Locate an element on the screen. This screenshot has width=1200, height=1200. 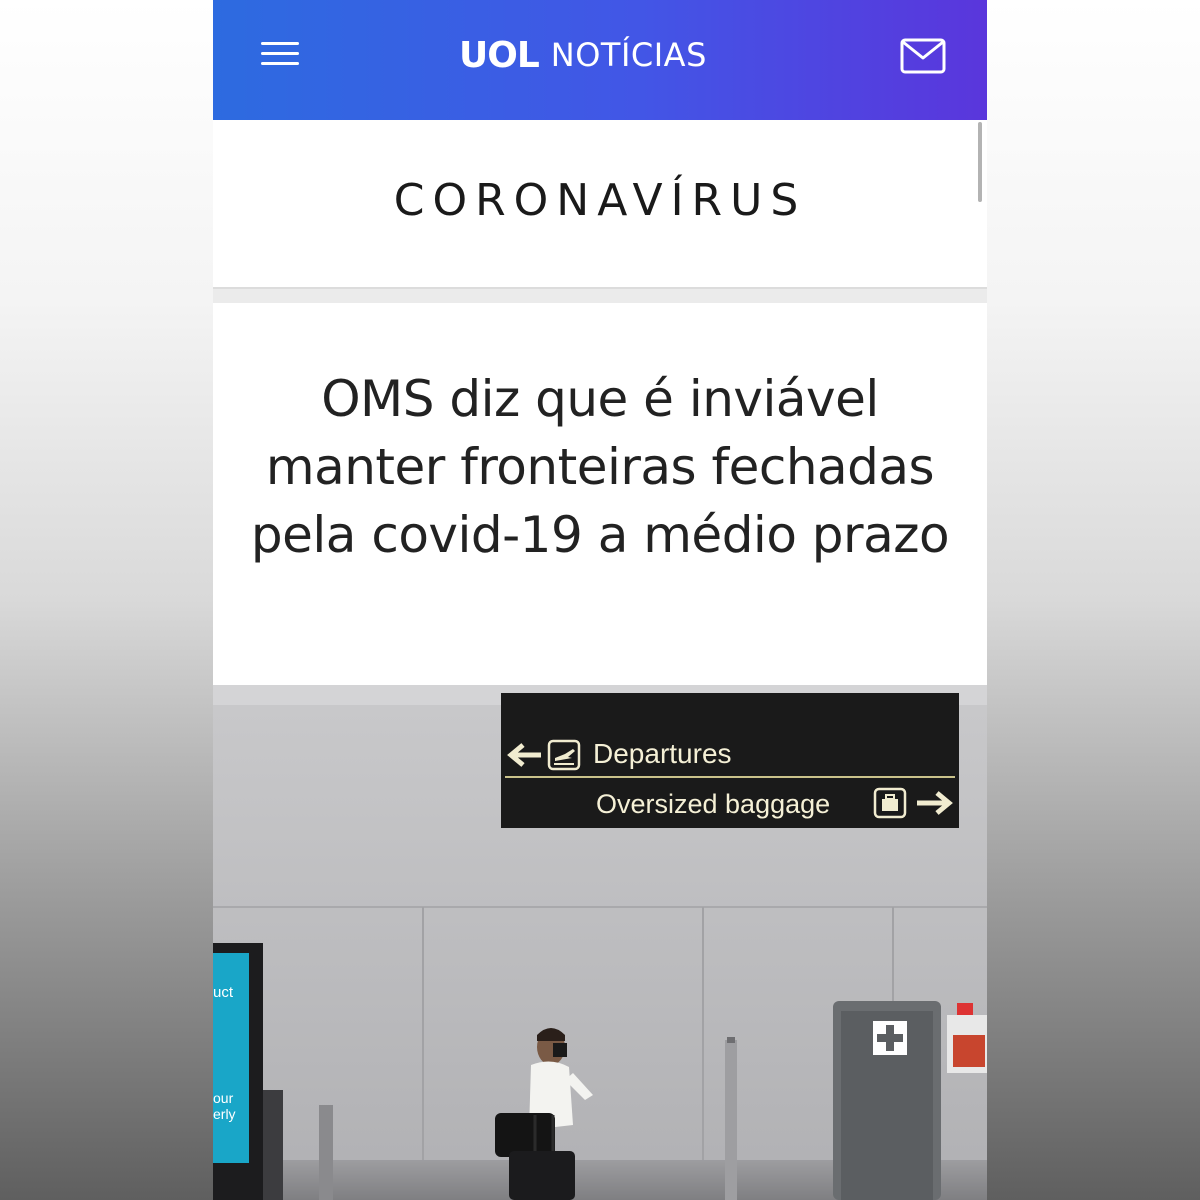
sign-departures-text: Departures is located at coordinates (662, 753).